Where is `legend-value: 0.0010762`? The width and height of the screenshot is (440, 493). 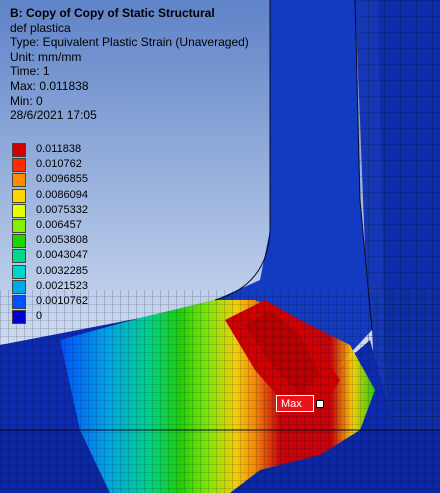
legend-value: 0.0010762 is located at coordinates (62, 301).